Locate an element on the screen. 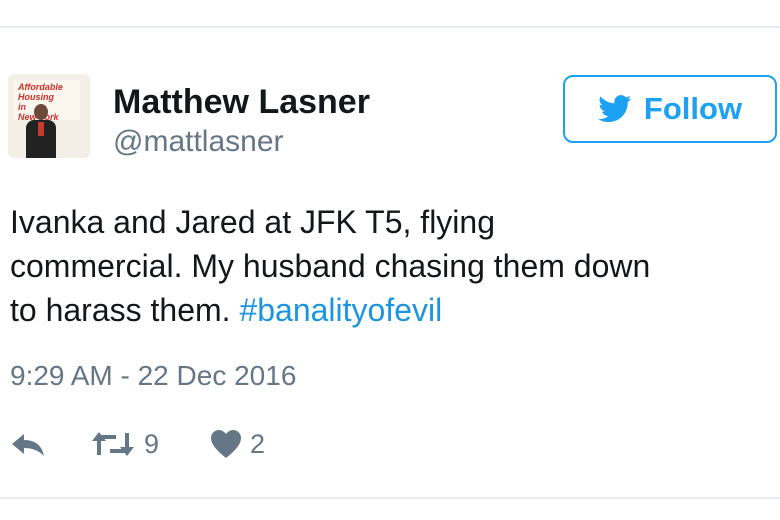 The height and width of the screenshot is (520, 780). reply-button is located at coordinates (28, 444).